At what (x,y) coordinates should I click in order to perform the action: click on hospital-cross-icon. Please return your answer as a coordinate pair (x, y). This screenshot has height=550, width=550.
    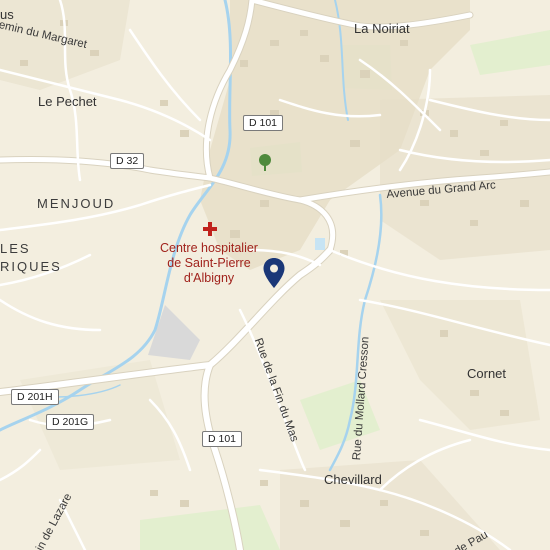
    Looking at the image, I should click on (210, 229).